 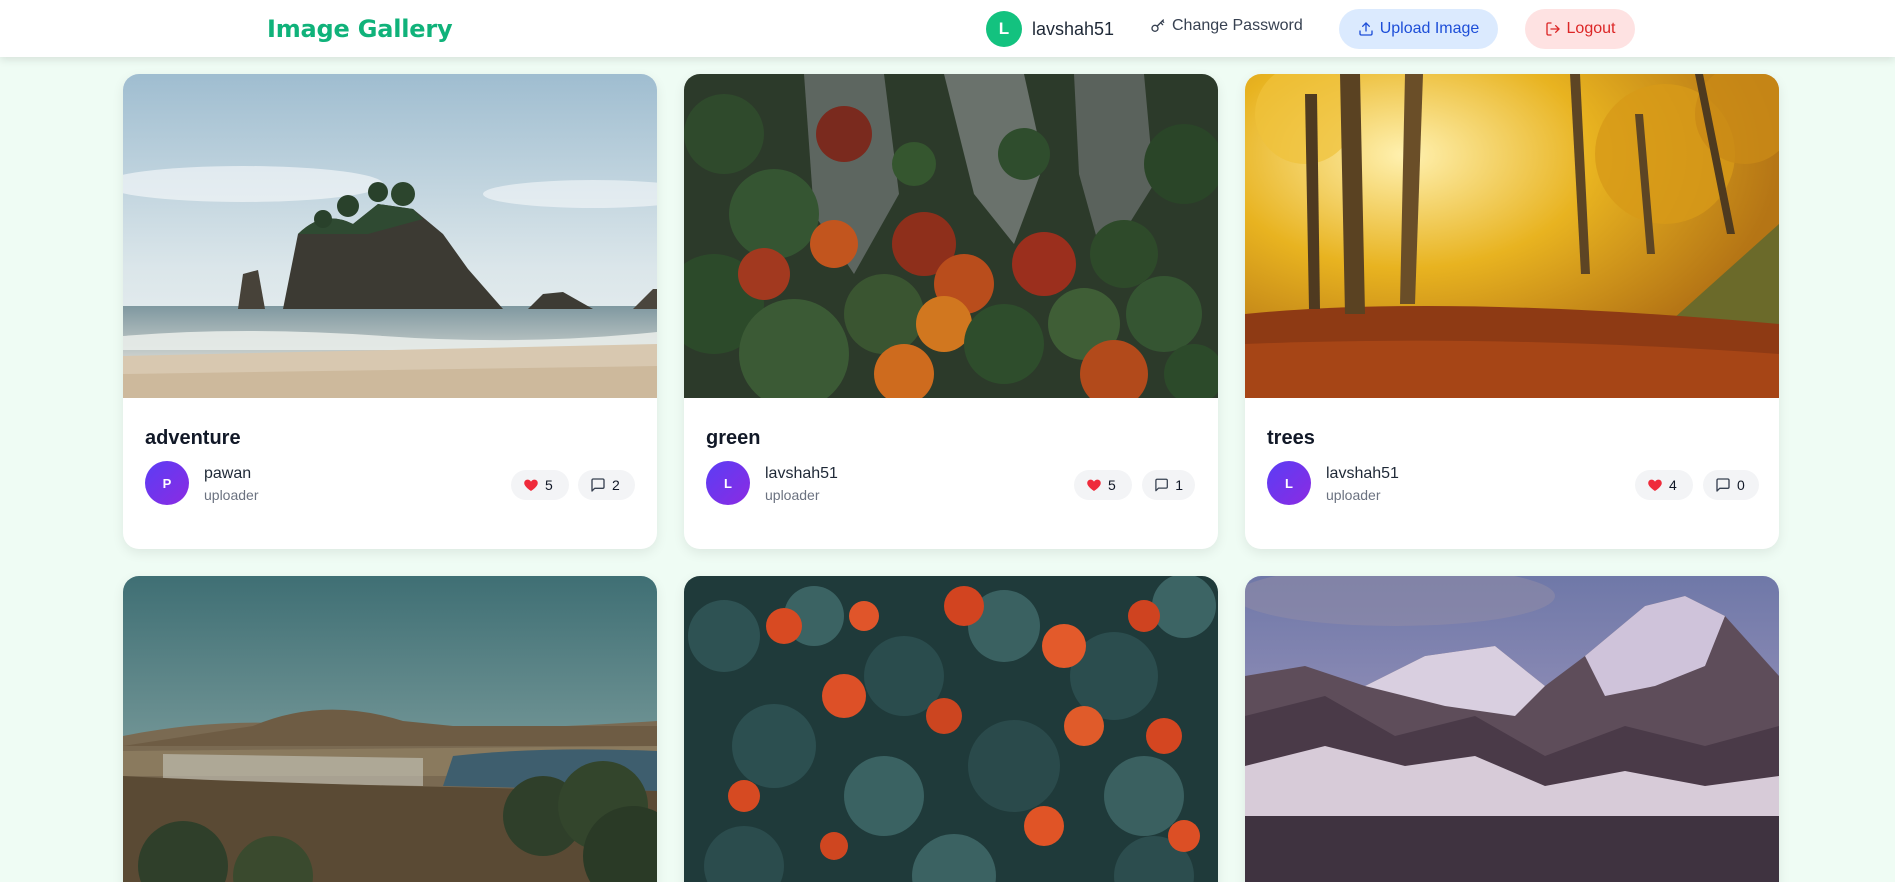 I want to click on upload-icon, so click(x=1366, y=29).